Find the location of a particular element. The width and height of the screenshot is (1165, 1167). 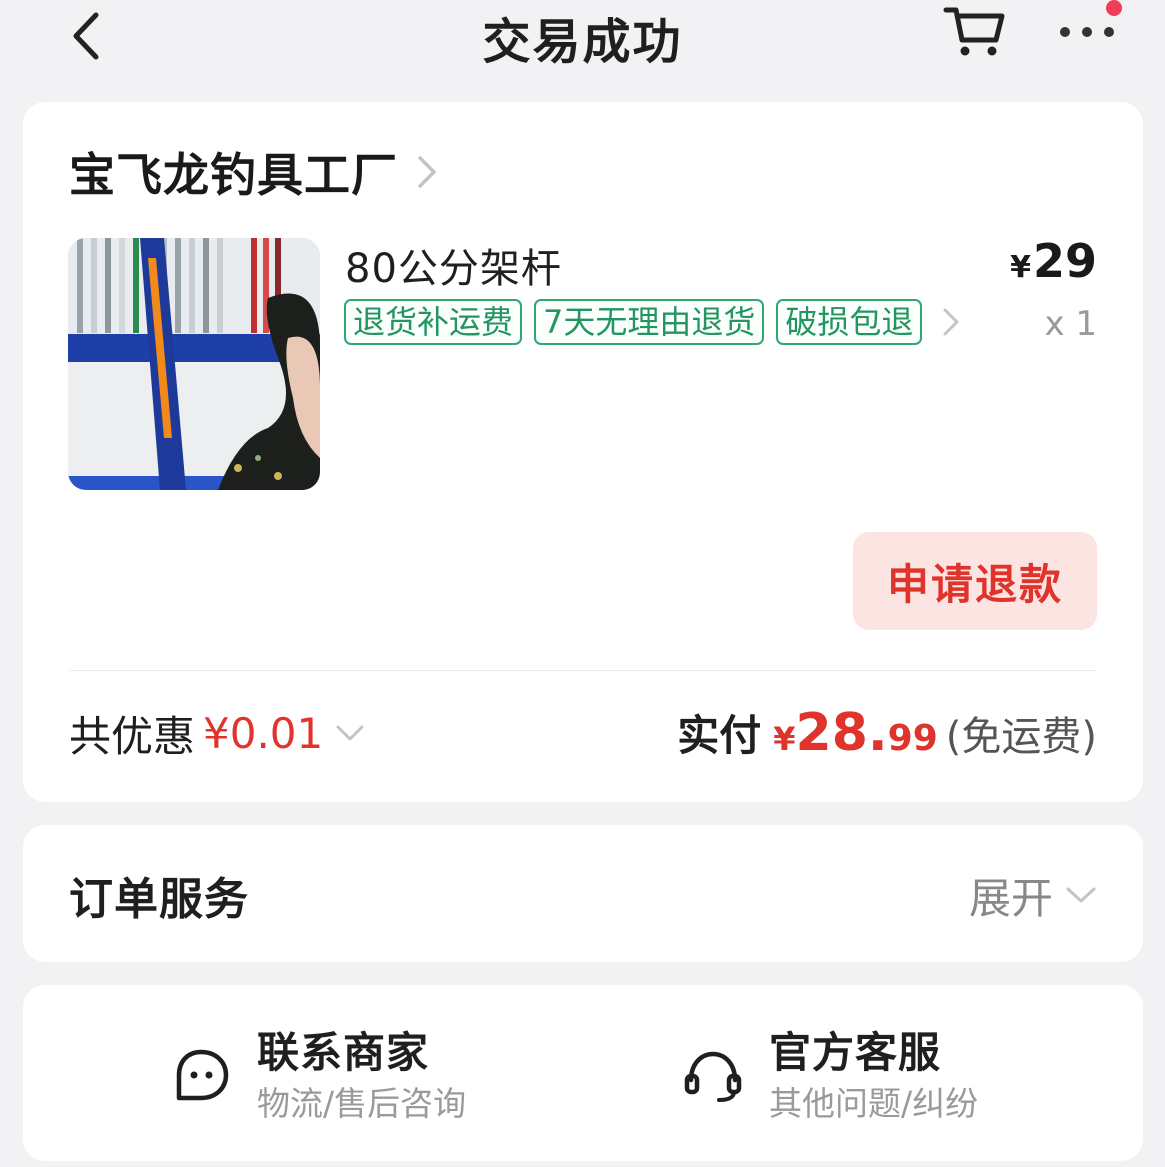

paid-amount-decimal: 99 is located at coordinates (912, 738).